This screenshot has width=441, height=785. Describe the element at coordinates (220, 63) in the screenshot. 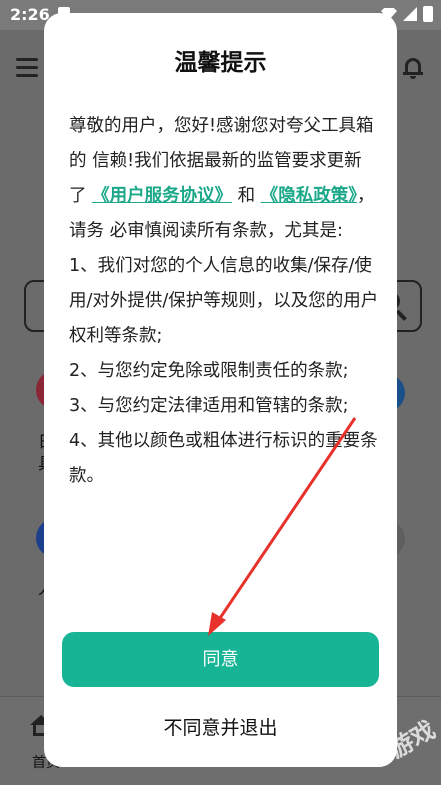

I see `dialog-title: 温馨提示` at that location.